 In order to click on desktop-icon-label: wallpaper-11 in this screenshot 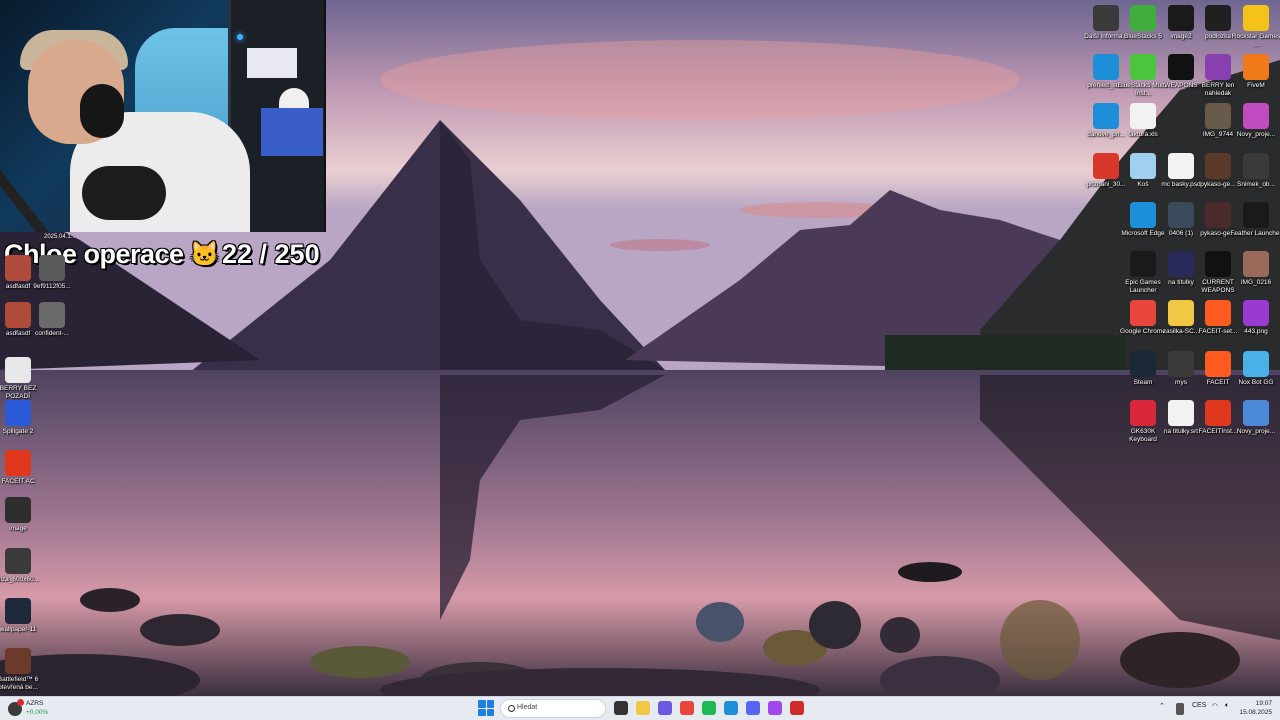, I will do `click(18, 629)`.